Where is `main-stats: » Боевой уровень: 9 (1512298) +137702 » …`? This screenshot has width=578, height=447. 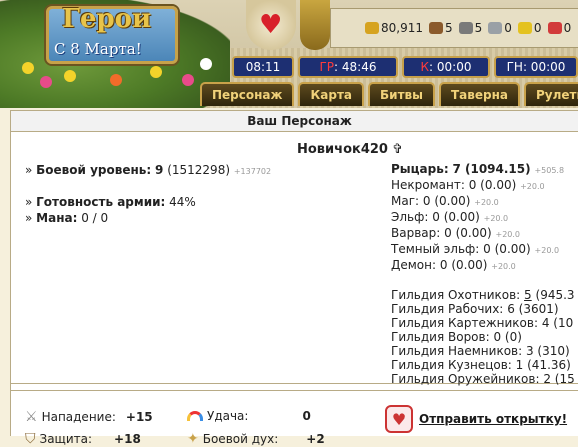 main-stats: » Боевой уровень: 9 (1512298) +137702 » … is located at coordinates (148, 194).